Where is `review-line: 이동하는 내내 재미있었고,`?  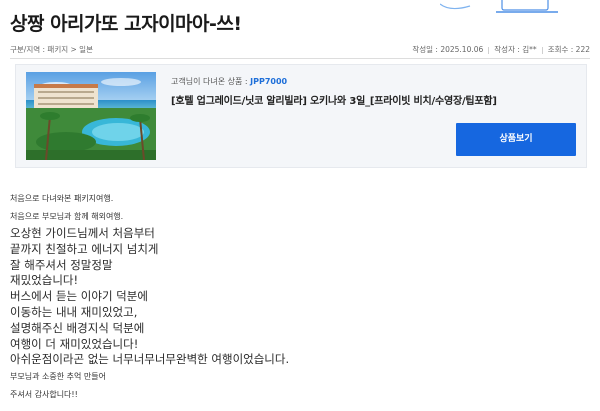
review-line: 이동하는 내내 재미있었고, is located at coordinates (74, 311).